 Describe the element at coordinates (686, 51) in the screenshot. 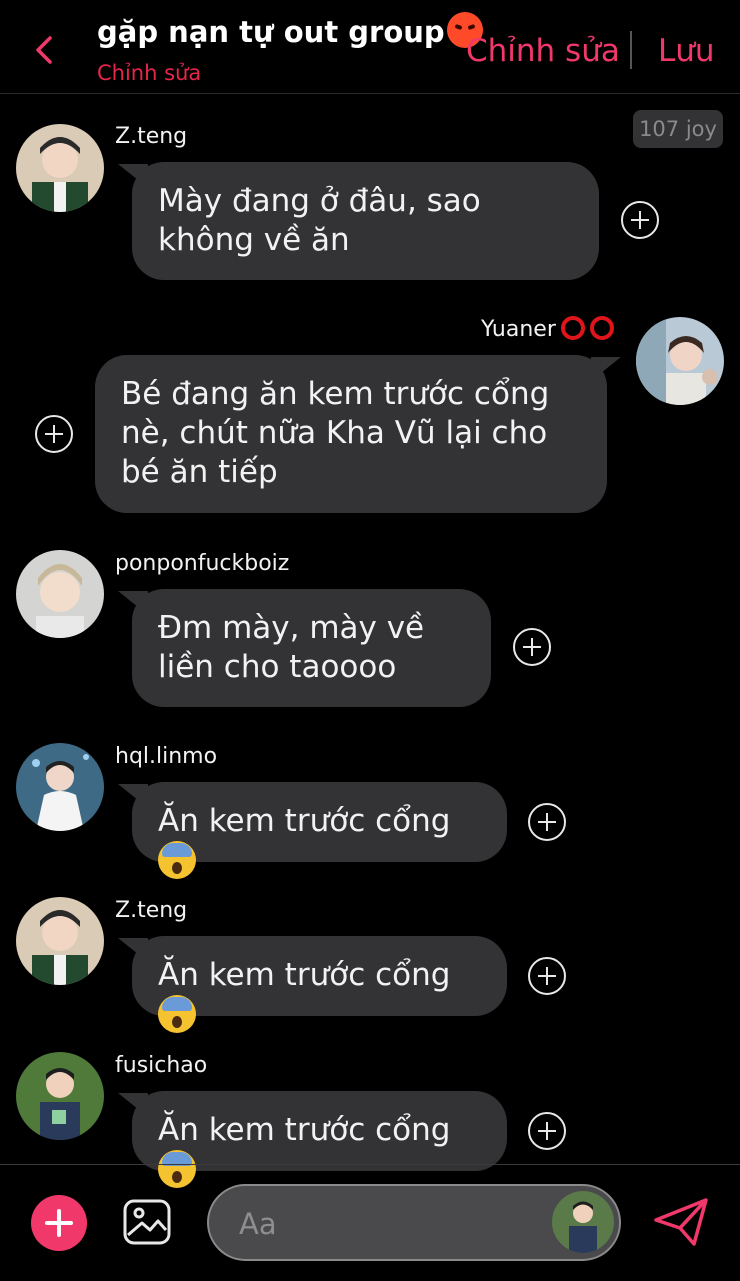

I see `save-button: Lưu` at that location.